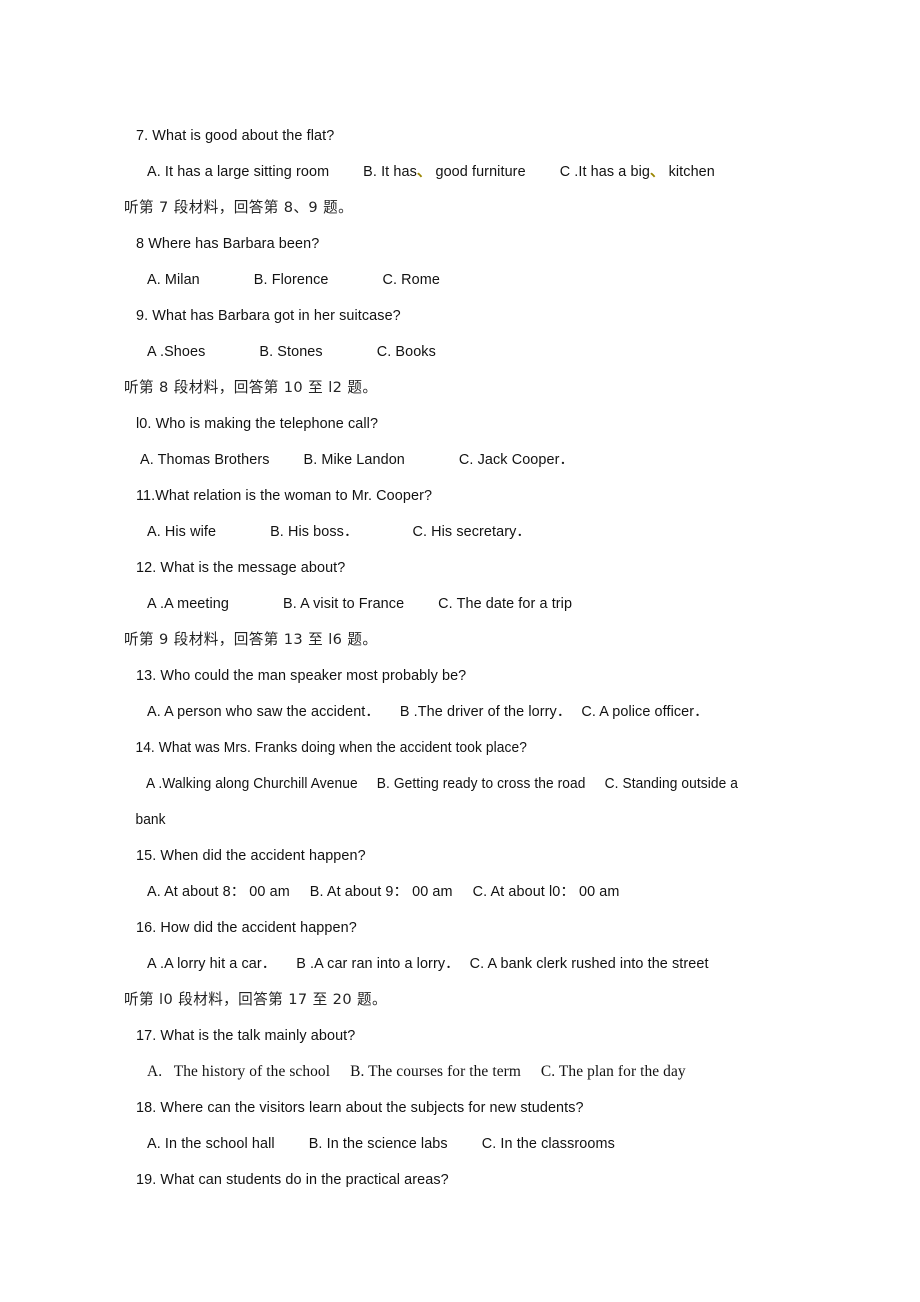 This screenshot has height=1302, width=920. What do you see at coordinates (689, 172) in the screenshot?
I see `option-7-c-post: kitchen` at bounding box center [689, 172].